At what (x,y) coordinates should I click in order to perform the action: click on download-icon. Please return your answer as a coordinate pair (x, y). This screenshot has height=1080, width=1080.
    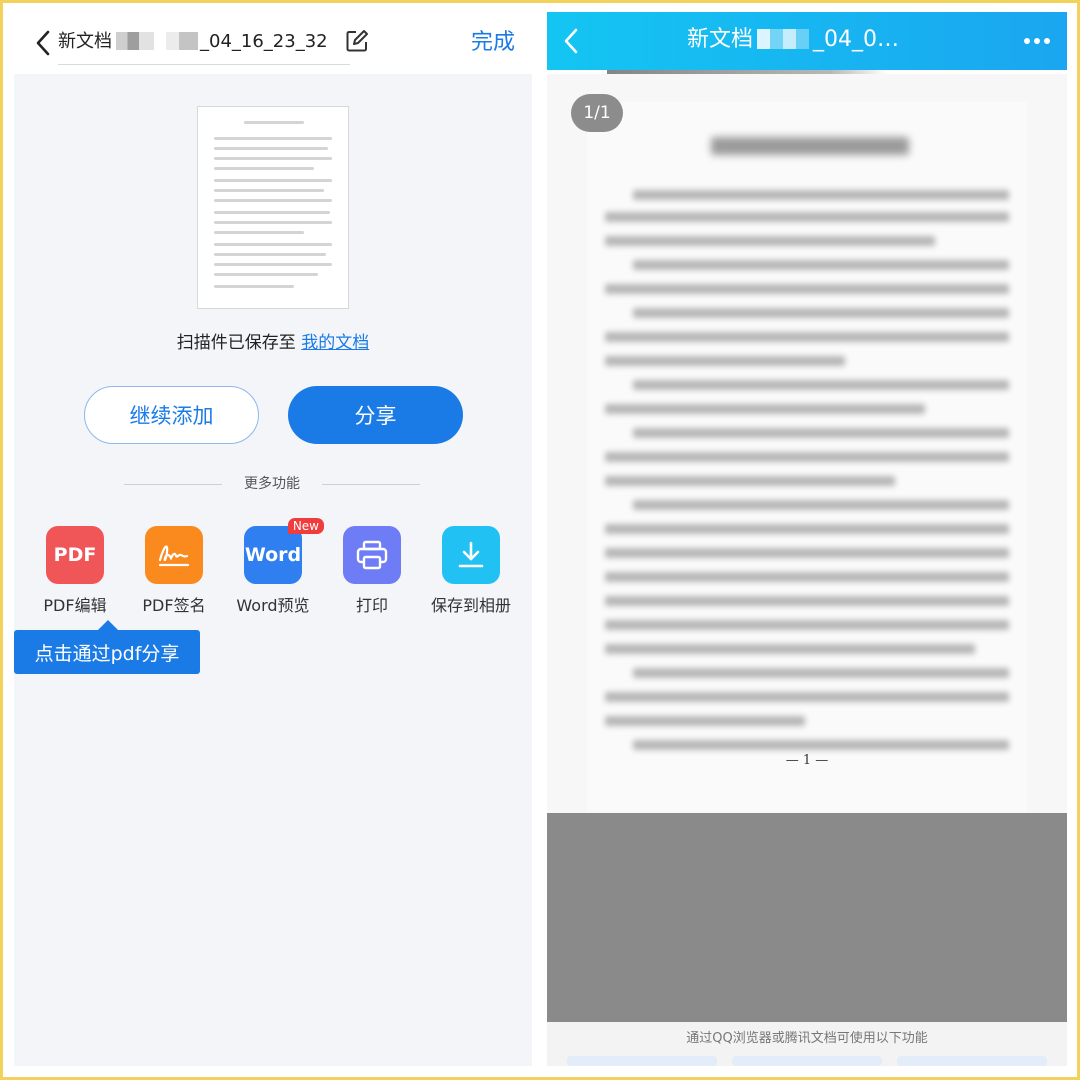
    Looking at the image, I should click on (471, 555).